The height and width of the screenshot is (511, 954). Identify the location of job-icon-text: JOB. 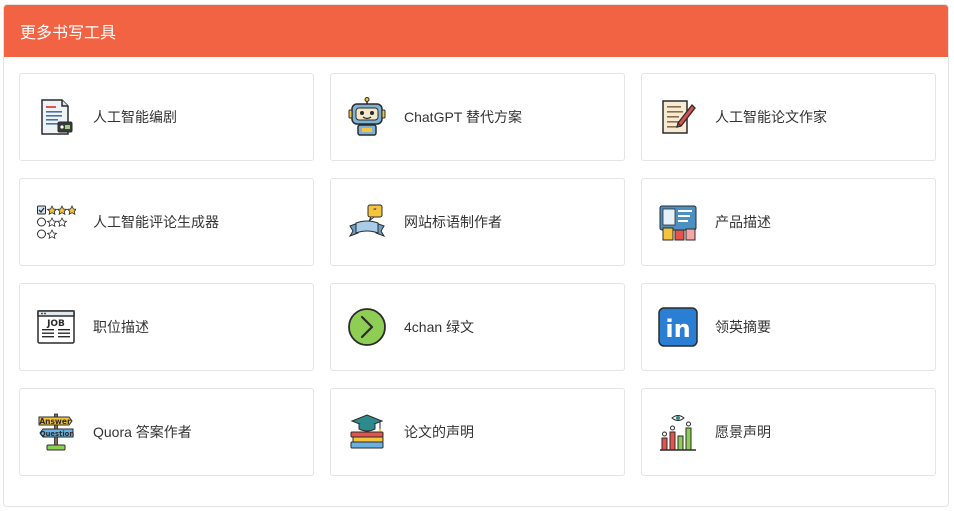
(55, 324).